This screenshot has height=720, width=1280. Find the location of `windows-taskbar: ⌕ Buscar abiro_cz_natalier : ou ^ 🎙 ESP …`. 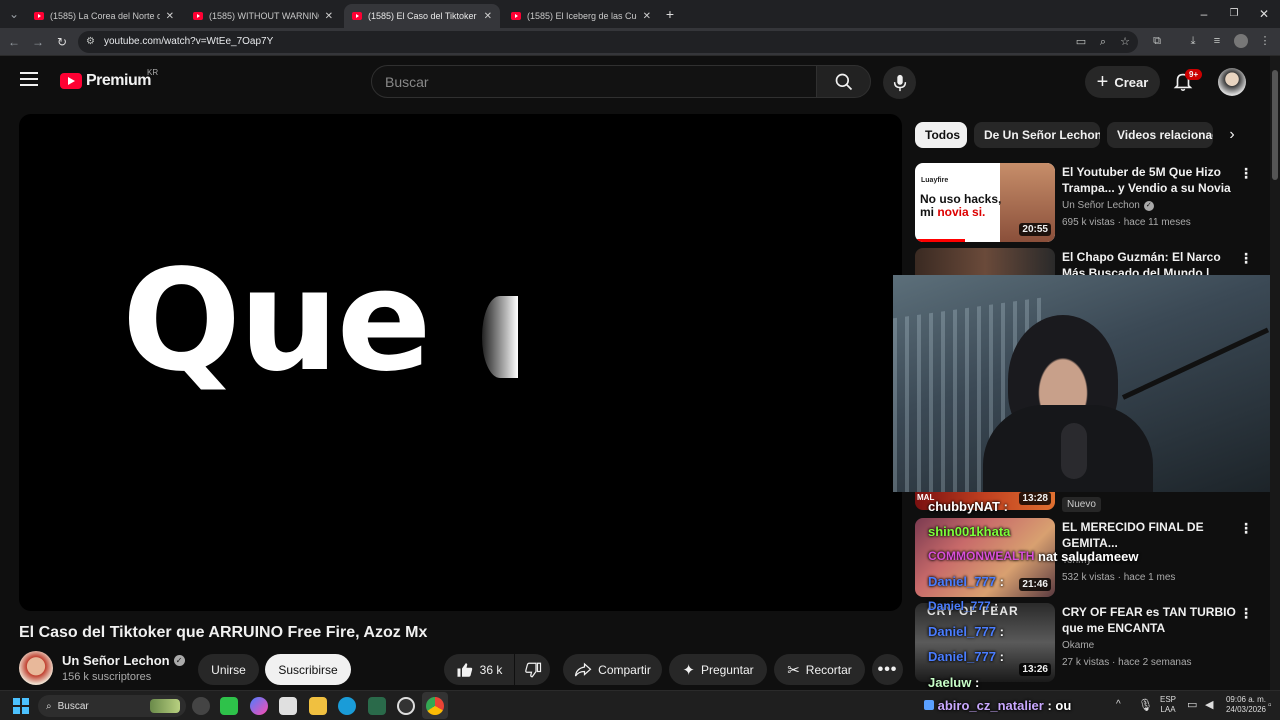

windows-taskbar: ⌕ Buscar abiro_cz_natalier : ou ^ 🎙 ESP … is located at coordinates (640, 705).